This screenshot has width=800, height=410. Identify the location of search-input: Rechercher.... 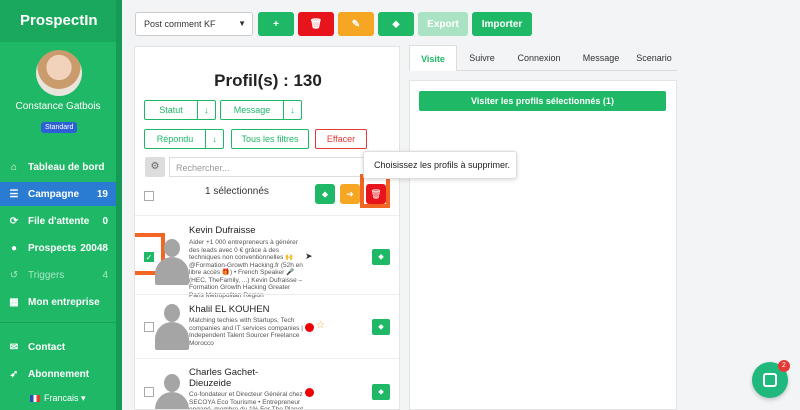
(280, 167).